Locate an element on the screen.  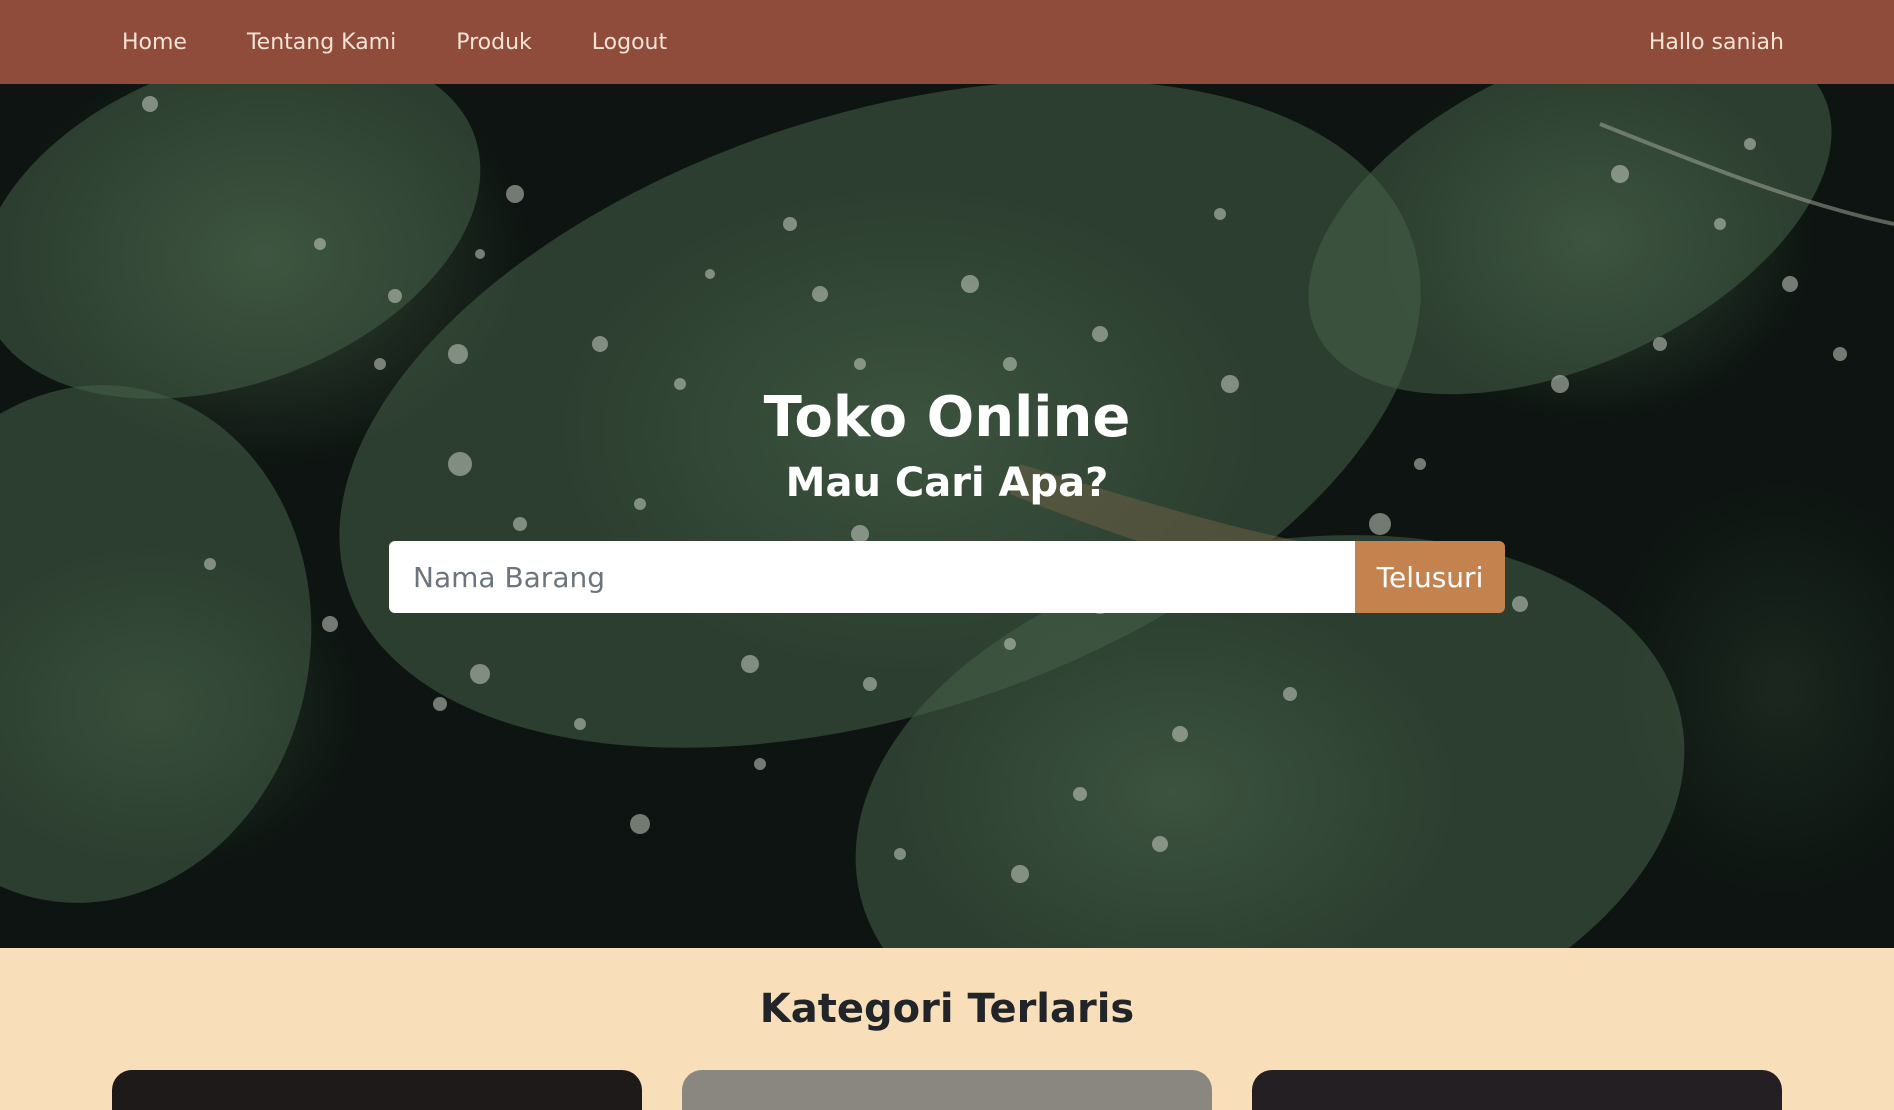
user-greeting: Hallo saniah is located at coordinates (1716, 42).